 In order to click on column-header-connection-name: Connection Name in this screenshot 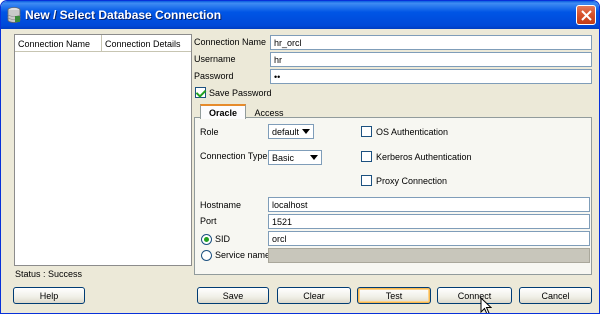, I will do `click(54, 44)`.